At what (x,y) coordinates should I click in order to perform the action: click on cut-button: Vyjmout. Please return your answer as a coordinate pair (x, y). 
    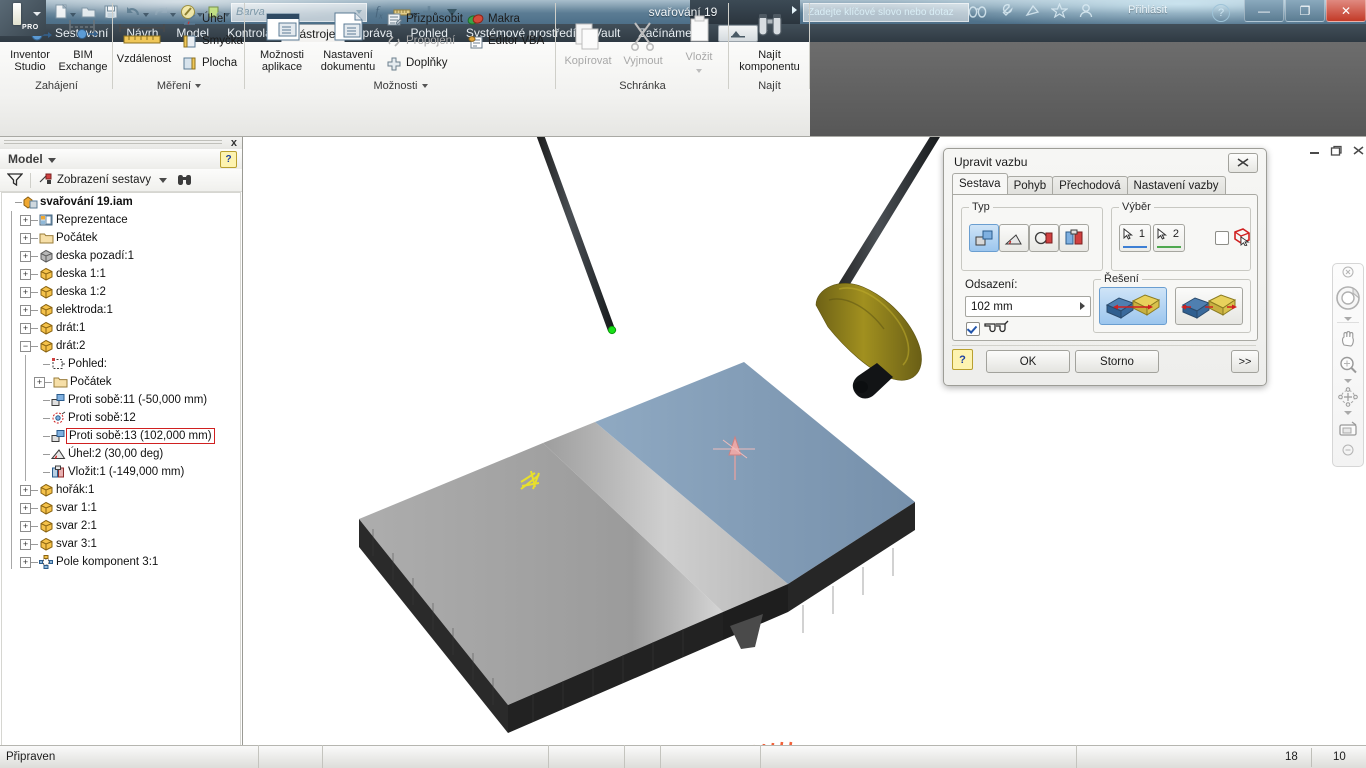
    Looking at the image, I should click on (643, 40).